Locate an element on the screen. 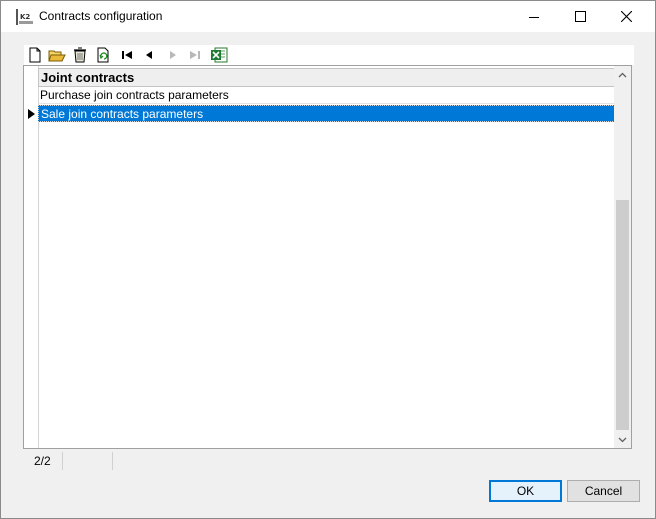  row-label: Sale join contracts parameters is located at coordinates (122, 114).